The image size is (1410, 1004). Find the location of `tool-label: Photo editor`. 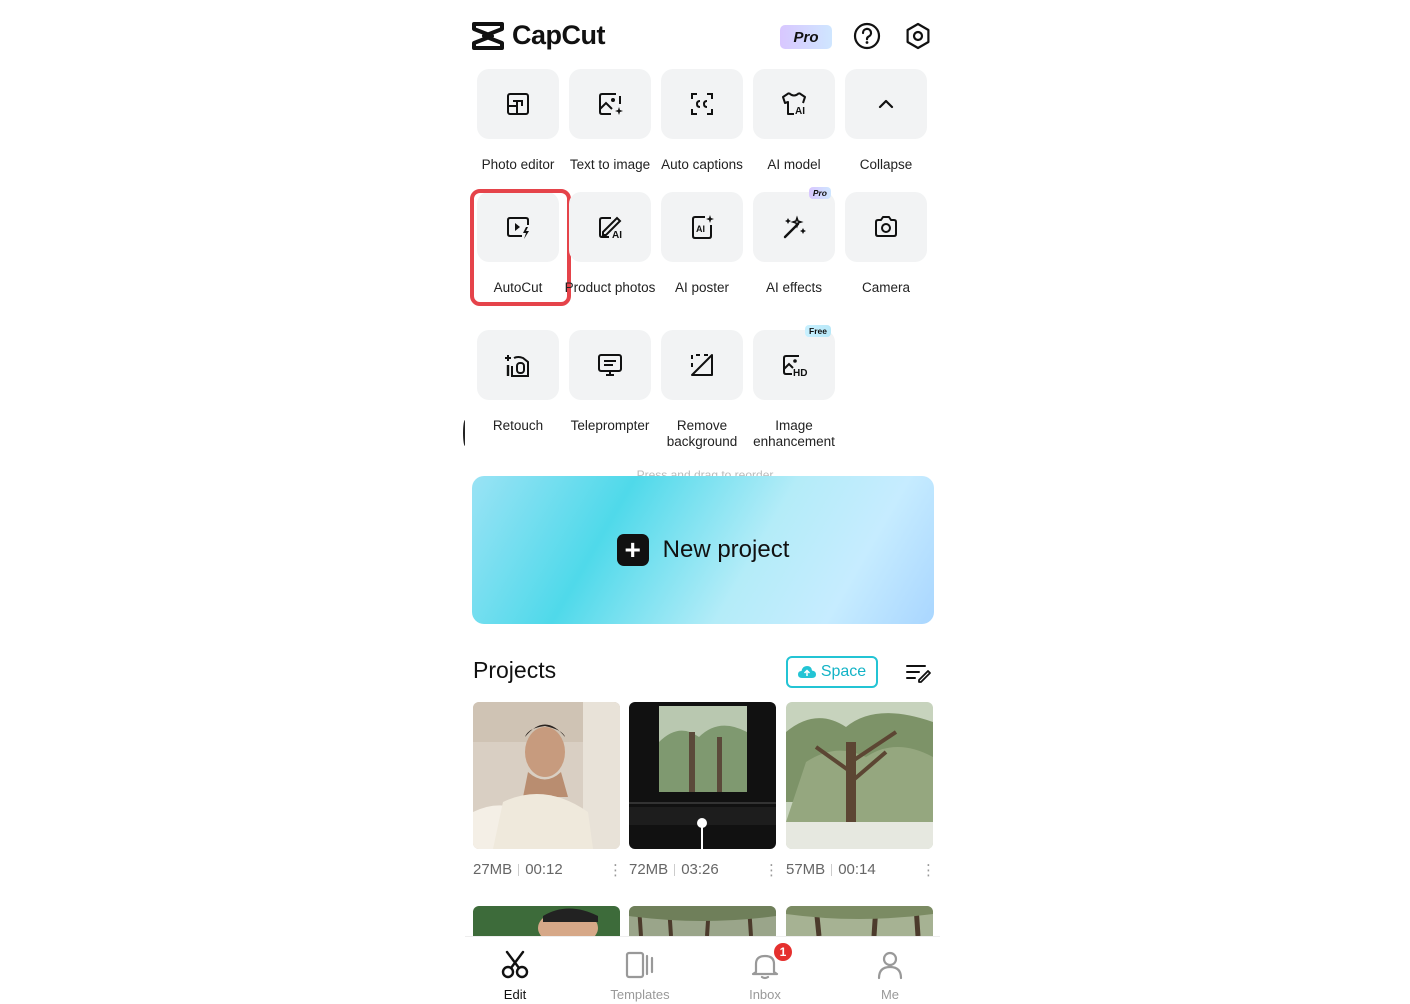

tool-label: Photo editor is located at coordinates (518, 164).